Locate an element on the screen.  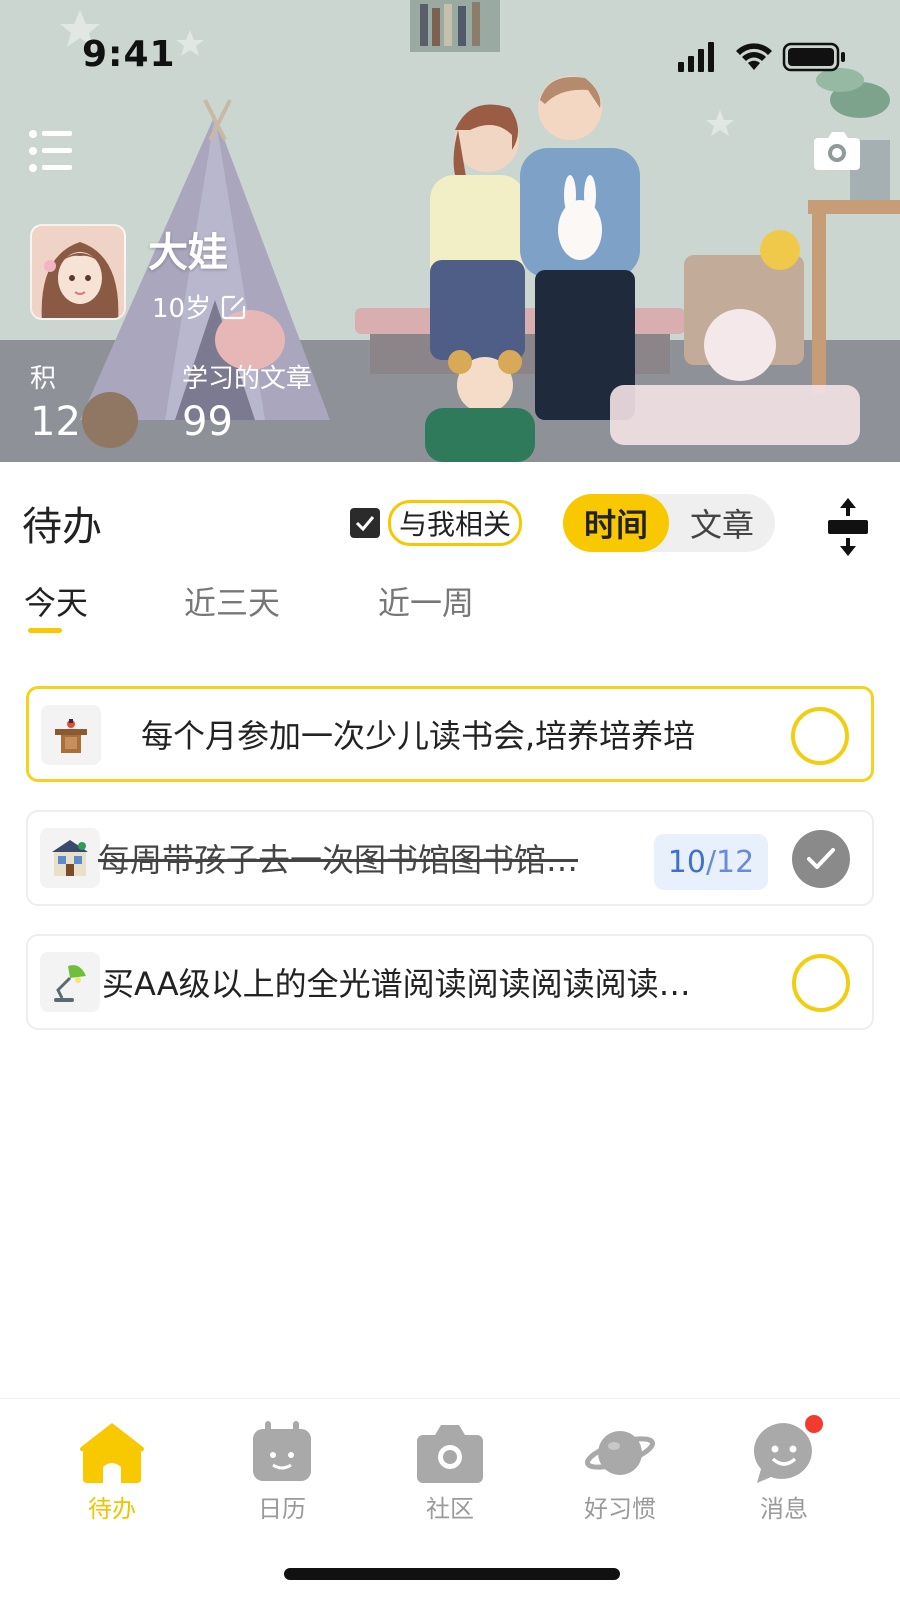
collapse-button is located at coordinates (848, 527).